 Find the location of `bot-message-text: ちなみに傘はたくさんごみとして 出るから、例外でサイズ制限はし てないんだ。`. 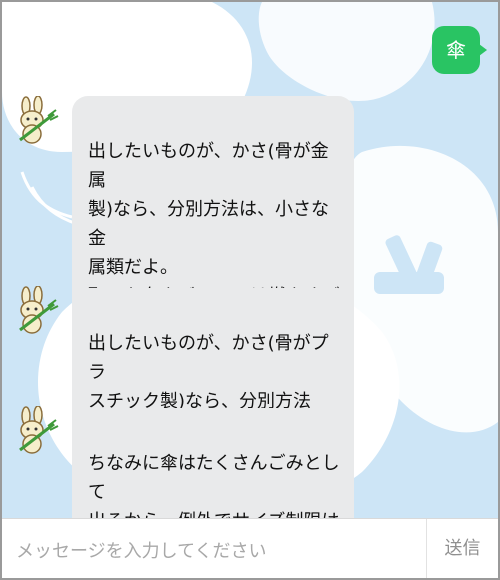

bot-message-text: ちなみに傘はたくさんごみとして 出るから、例外でサイズ制限はし てないんだ。 is located at coordinates (214, 485).